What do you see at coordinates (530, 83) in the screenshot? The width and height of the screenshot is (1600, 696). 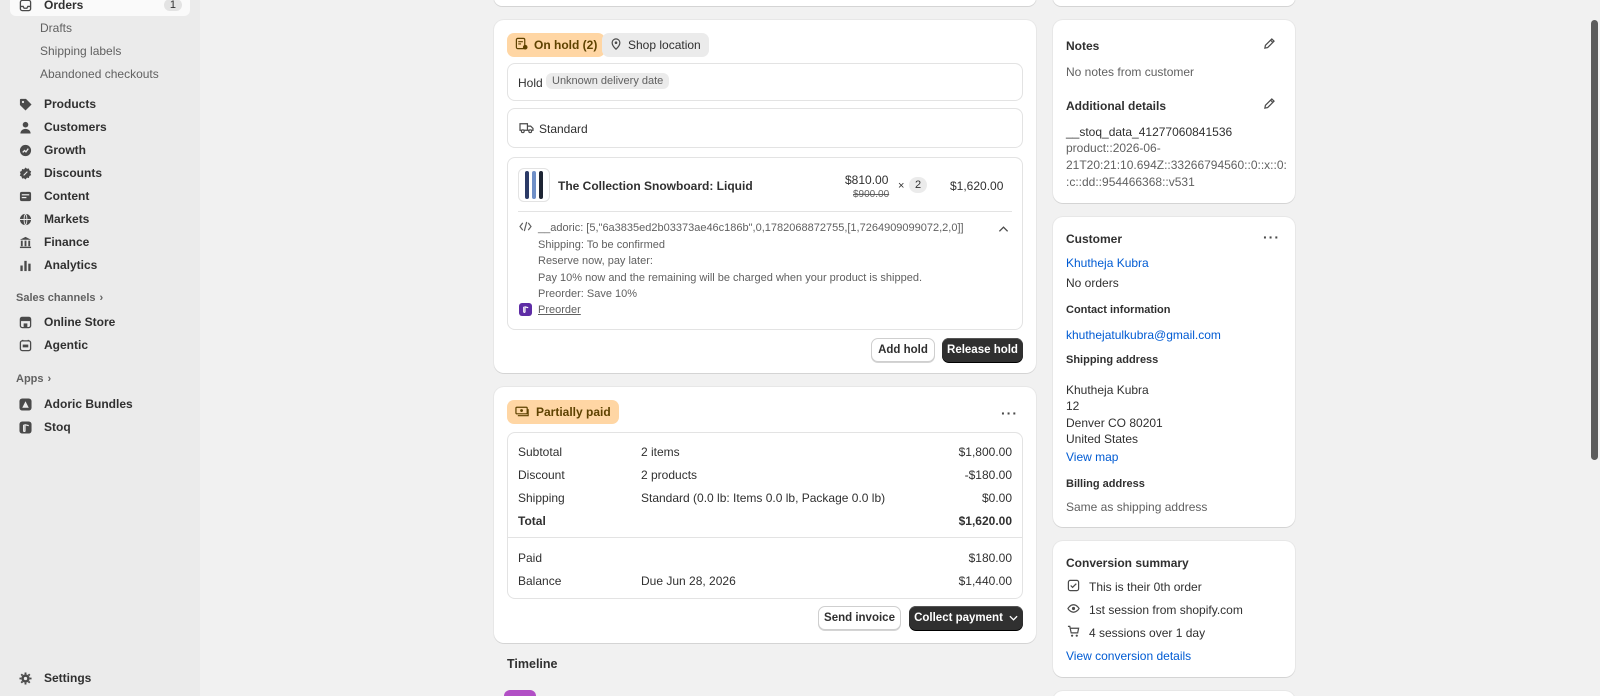 I see `hold-label: Hold` at bounding box center [530, 83].